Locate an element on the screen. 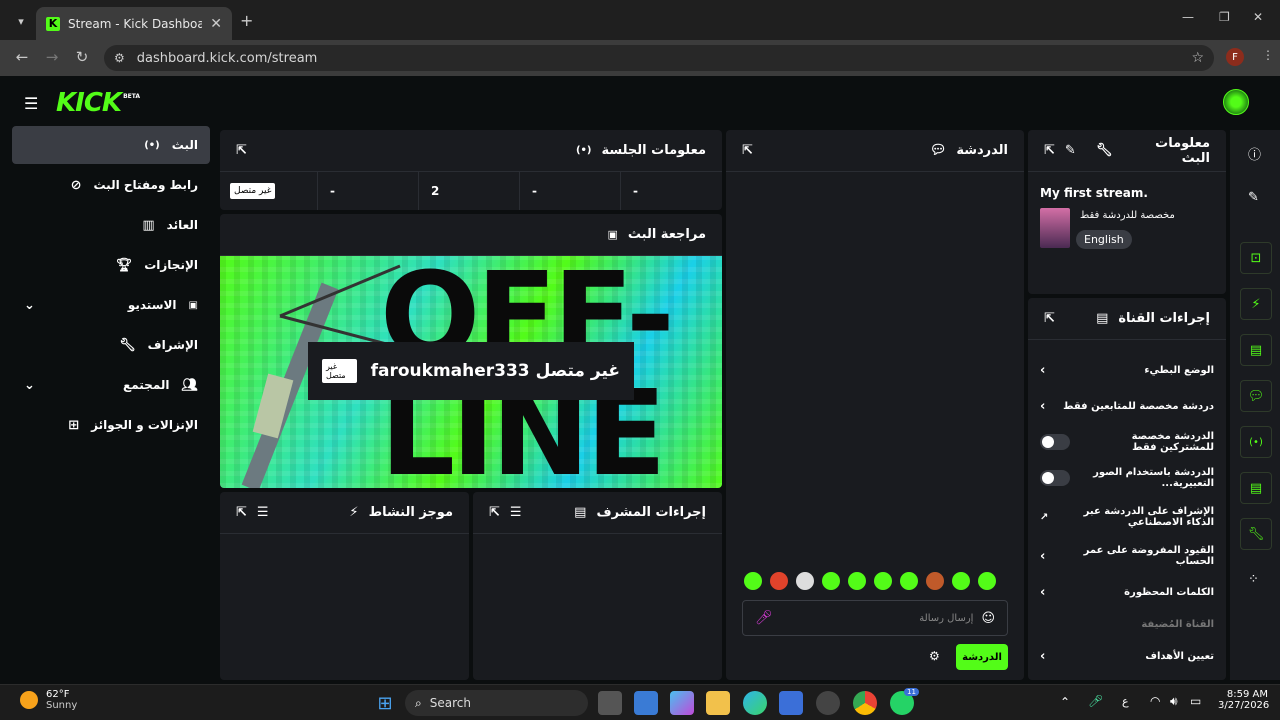  row-label: الكلمات المحظورة is located at coordinates (1169, 592).